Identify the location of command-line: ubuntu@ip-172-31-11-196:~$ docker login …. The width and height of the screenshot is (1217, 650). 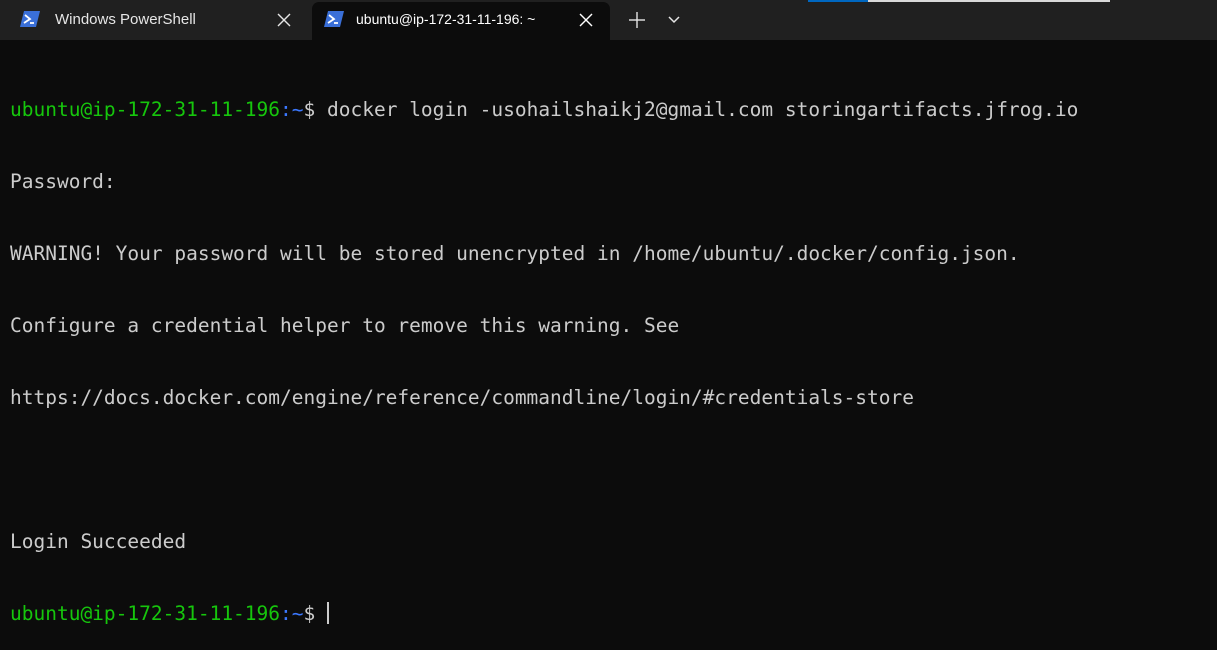
(613, 110).